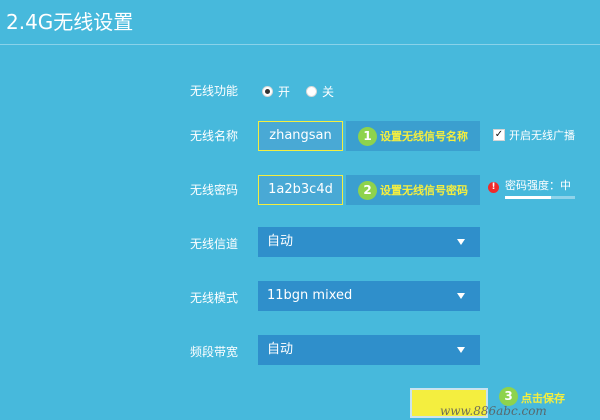 Image resolution: width=600 pixels, height=420 pixels. What do you see at coordinates (538, 185) in the screenshot?
I see `password-strength-text: 密码强度：中` at bounding box center [538, 185].